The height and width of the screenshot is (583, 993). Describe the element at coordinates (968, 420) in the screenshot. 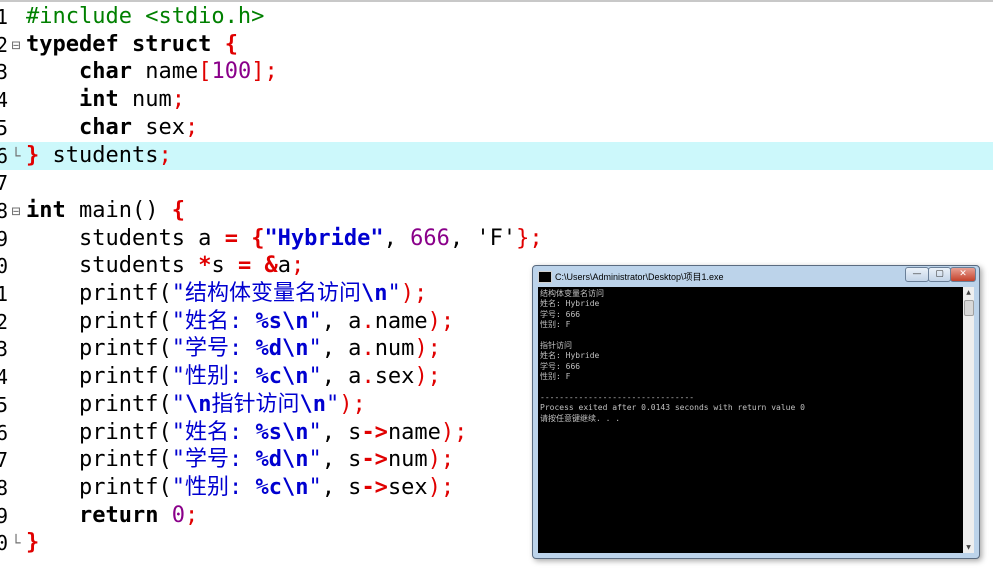

I see `console-scrollbar: ▲ ▼` at that location.